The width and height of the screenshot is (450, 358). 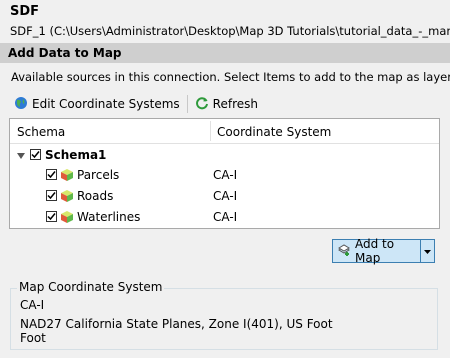 I want to click on refresh-button: Refresh, so click(x=226, y=104).